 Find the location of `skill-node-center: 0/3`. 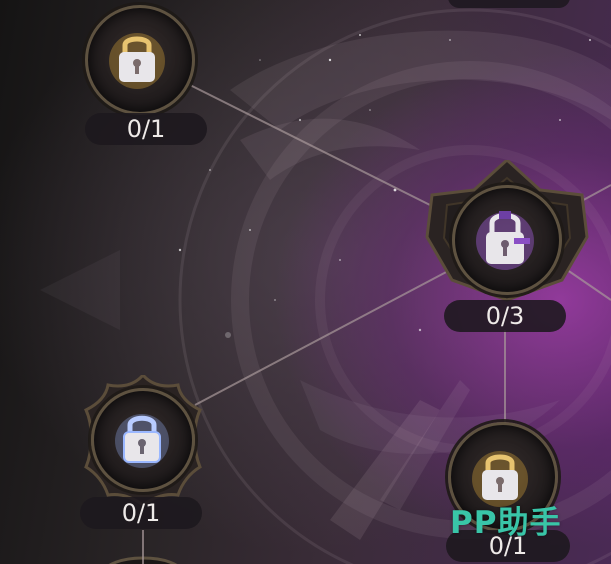

skill-node-center: 0/3 is located at coordinates (507, 250).